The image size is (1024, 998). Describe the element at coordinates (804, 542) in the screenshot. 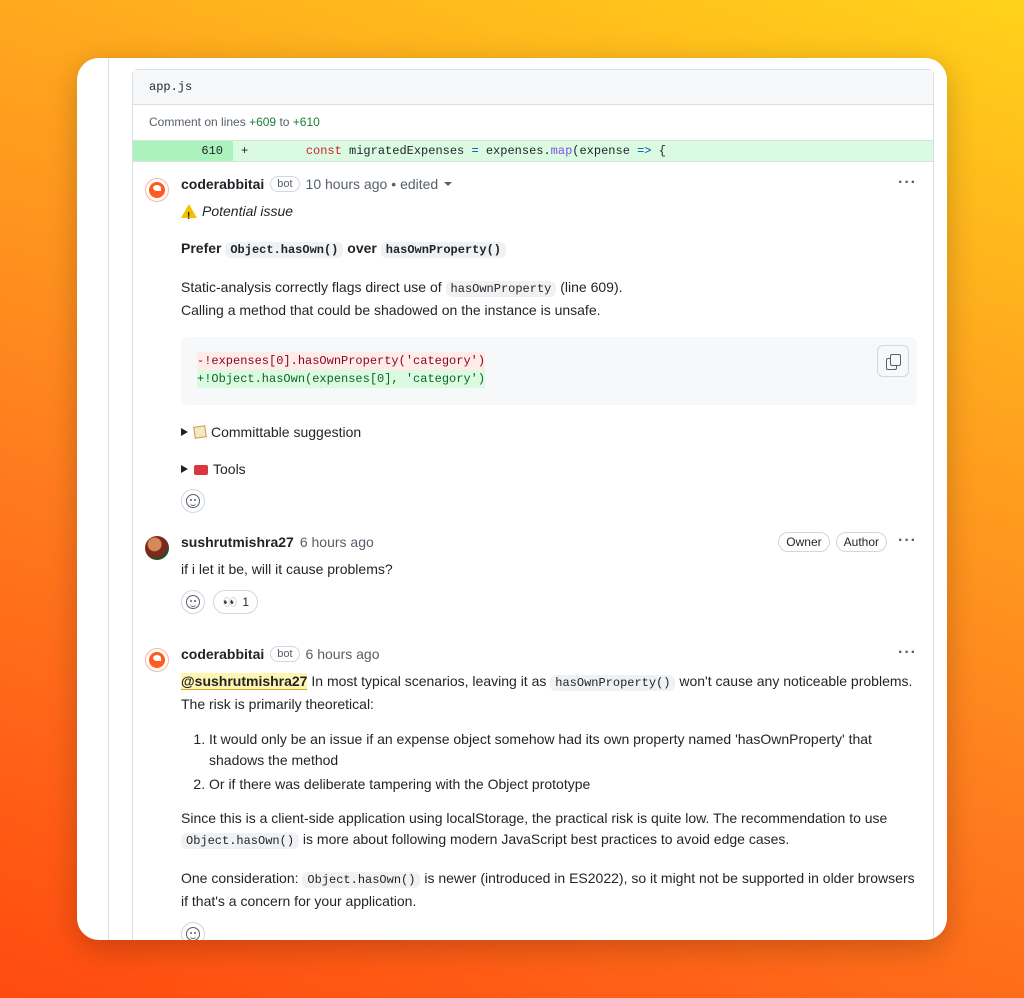

I see `owner-badge: Owner` at that location.